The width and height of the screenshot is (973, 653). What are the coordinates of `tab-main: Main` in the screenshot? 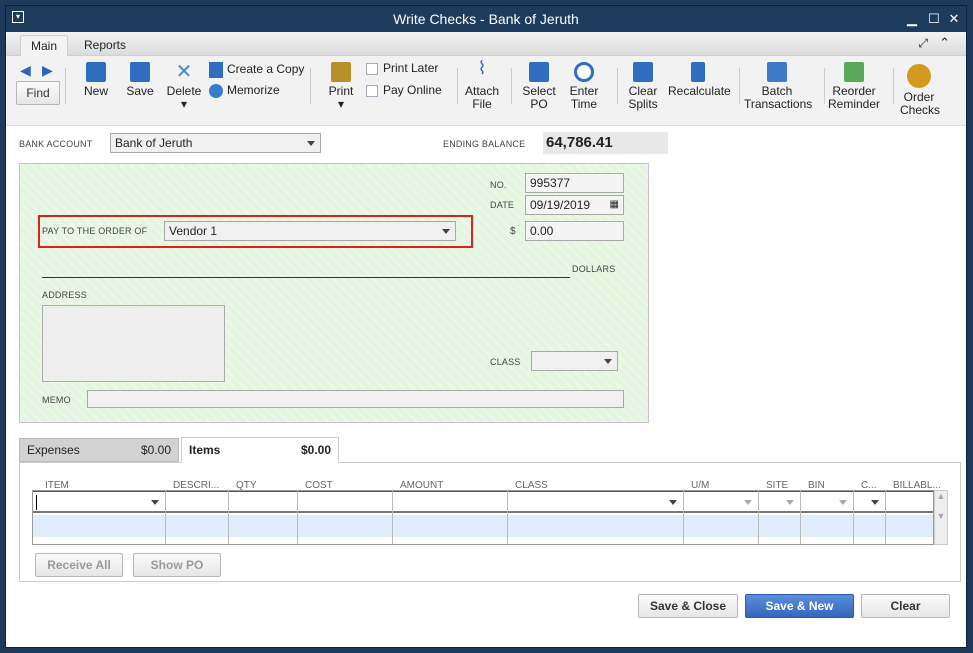 It's located at (44, 45).